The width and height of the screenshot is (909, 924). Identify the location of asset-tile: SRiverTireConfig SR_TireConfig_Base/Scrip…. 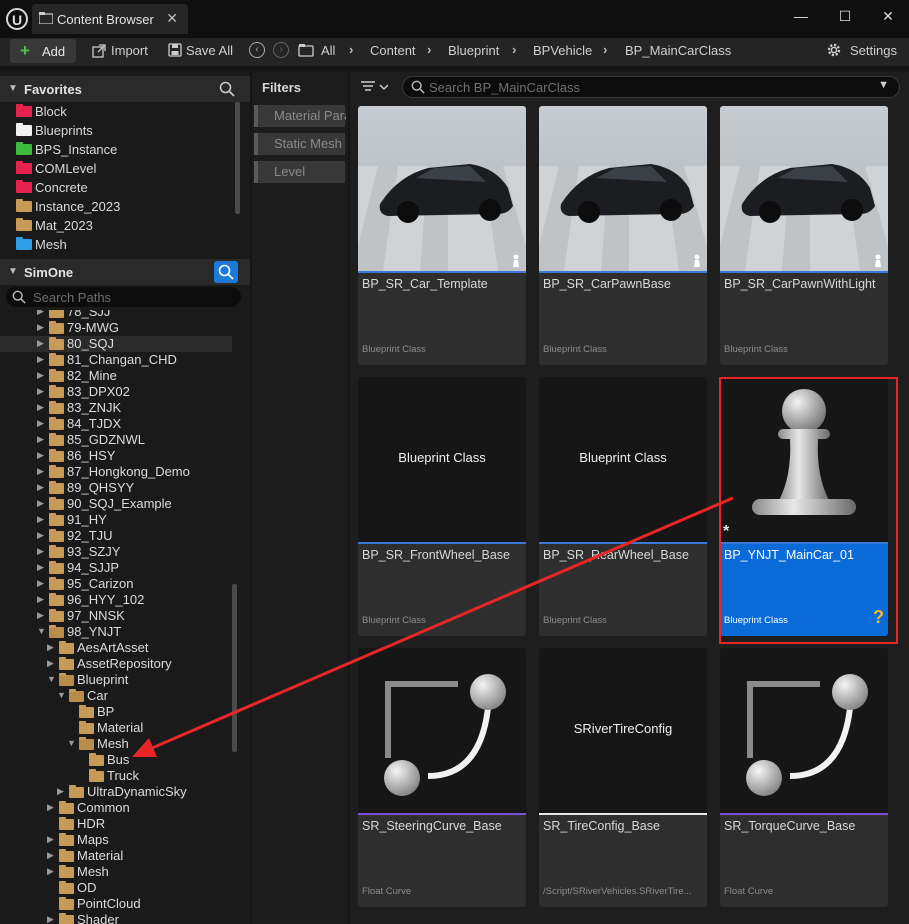
(623, 777).